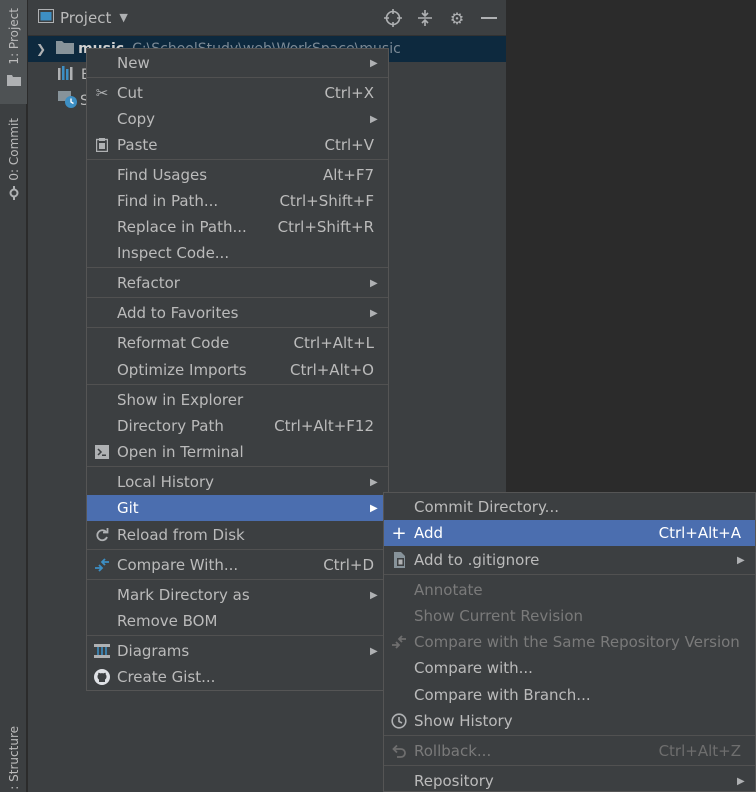  I want to click on menu-item-reformat-code: Reformat Code Ctrl+Alt+L, so click(237, 343).